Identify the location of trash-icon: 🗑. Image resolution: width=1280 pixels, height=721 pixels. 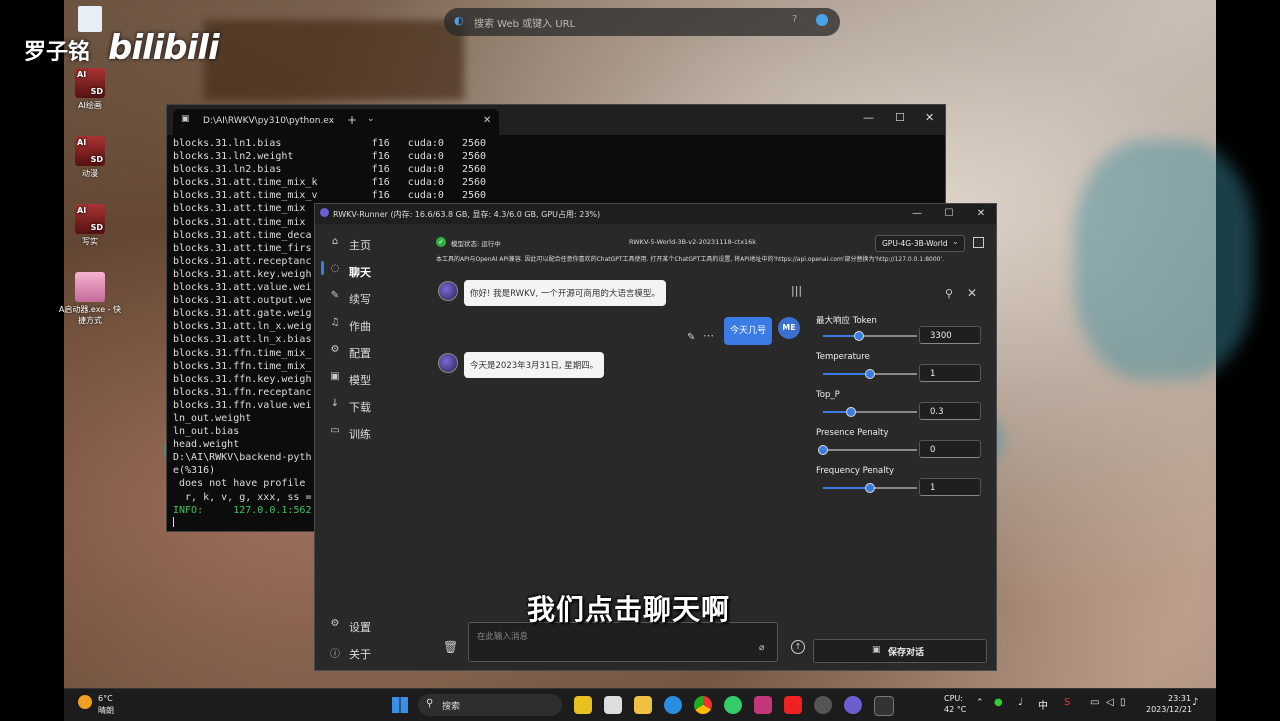
(450, 647).